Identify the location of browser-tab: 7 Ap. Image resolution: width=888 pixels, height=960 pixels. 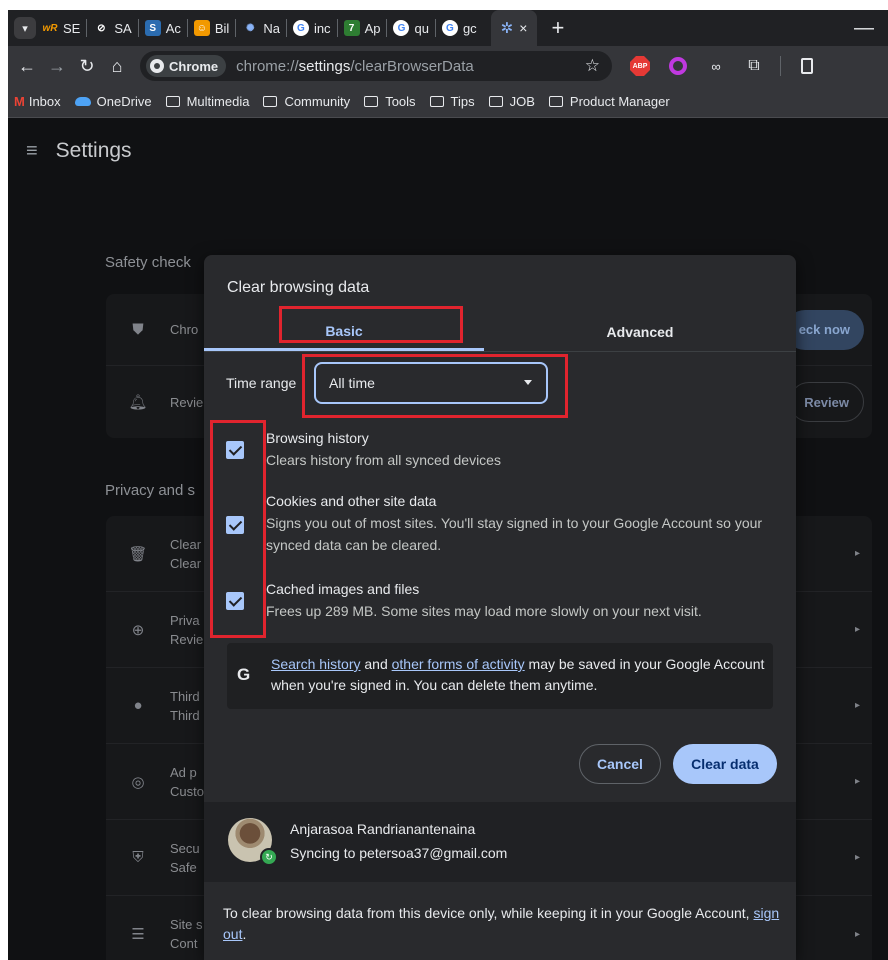
(362, 28).